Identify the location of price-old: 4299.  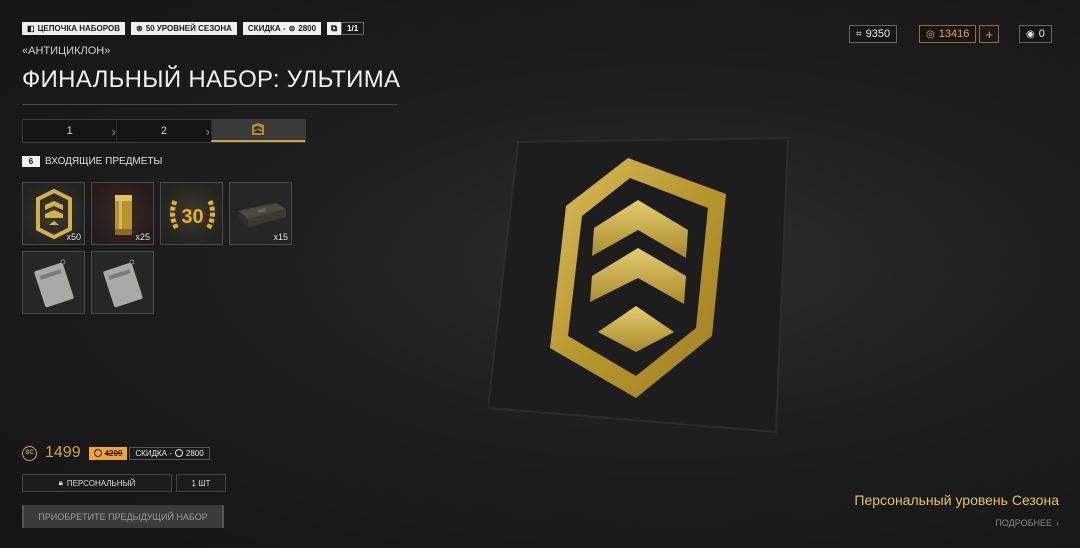
(108, 453).